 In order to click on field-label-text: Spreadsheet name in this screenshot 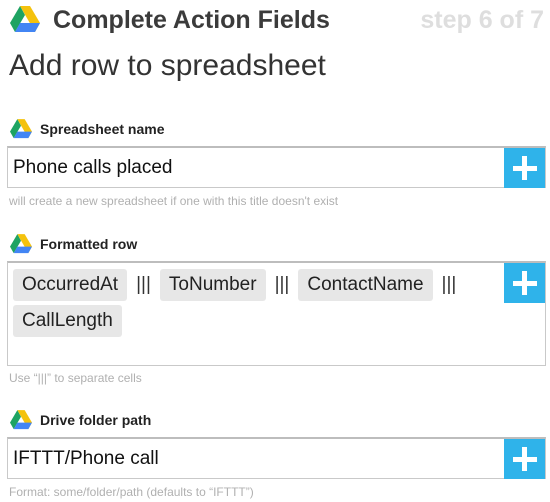, I will do `click(102, 129)`.